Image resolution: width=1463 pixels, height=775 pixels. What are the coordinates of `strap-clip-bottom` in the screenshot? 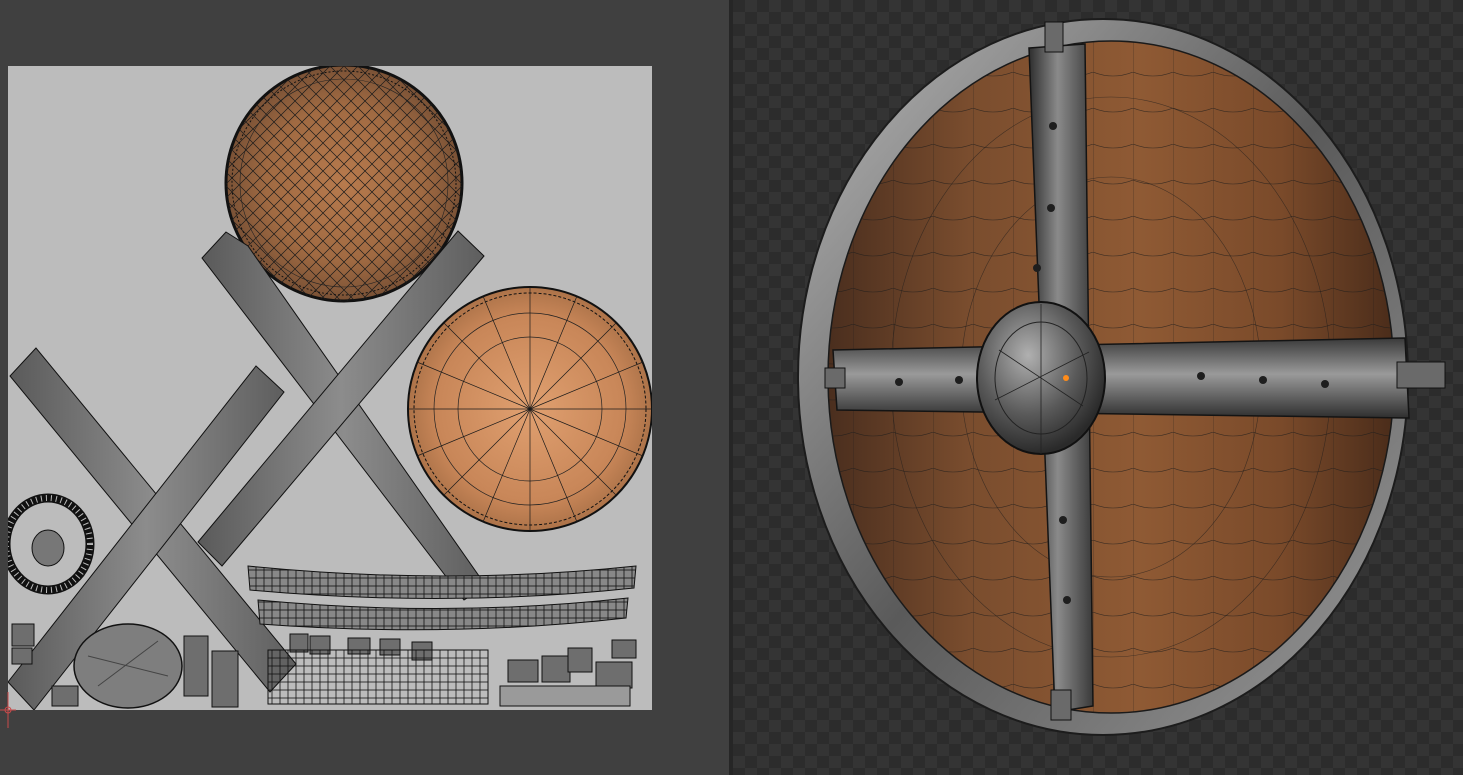 It's located at (1061, 705).